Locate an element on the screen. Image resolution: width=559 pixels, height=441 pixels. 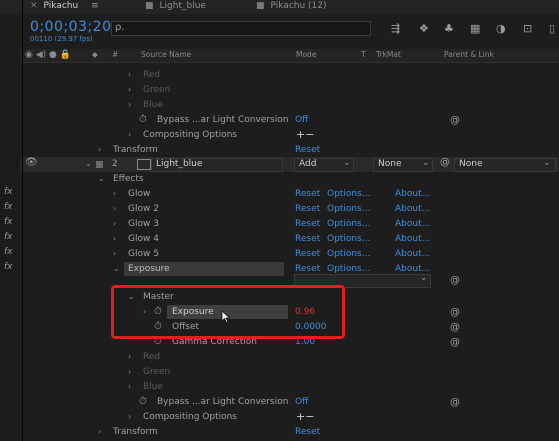
effects-group-row: ⌄ Effects is located at coordinates (289, 179).